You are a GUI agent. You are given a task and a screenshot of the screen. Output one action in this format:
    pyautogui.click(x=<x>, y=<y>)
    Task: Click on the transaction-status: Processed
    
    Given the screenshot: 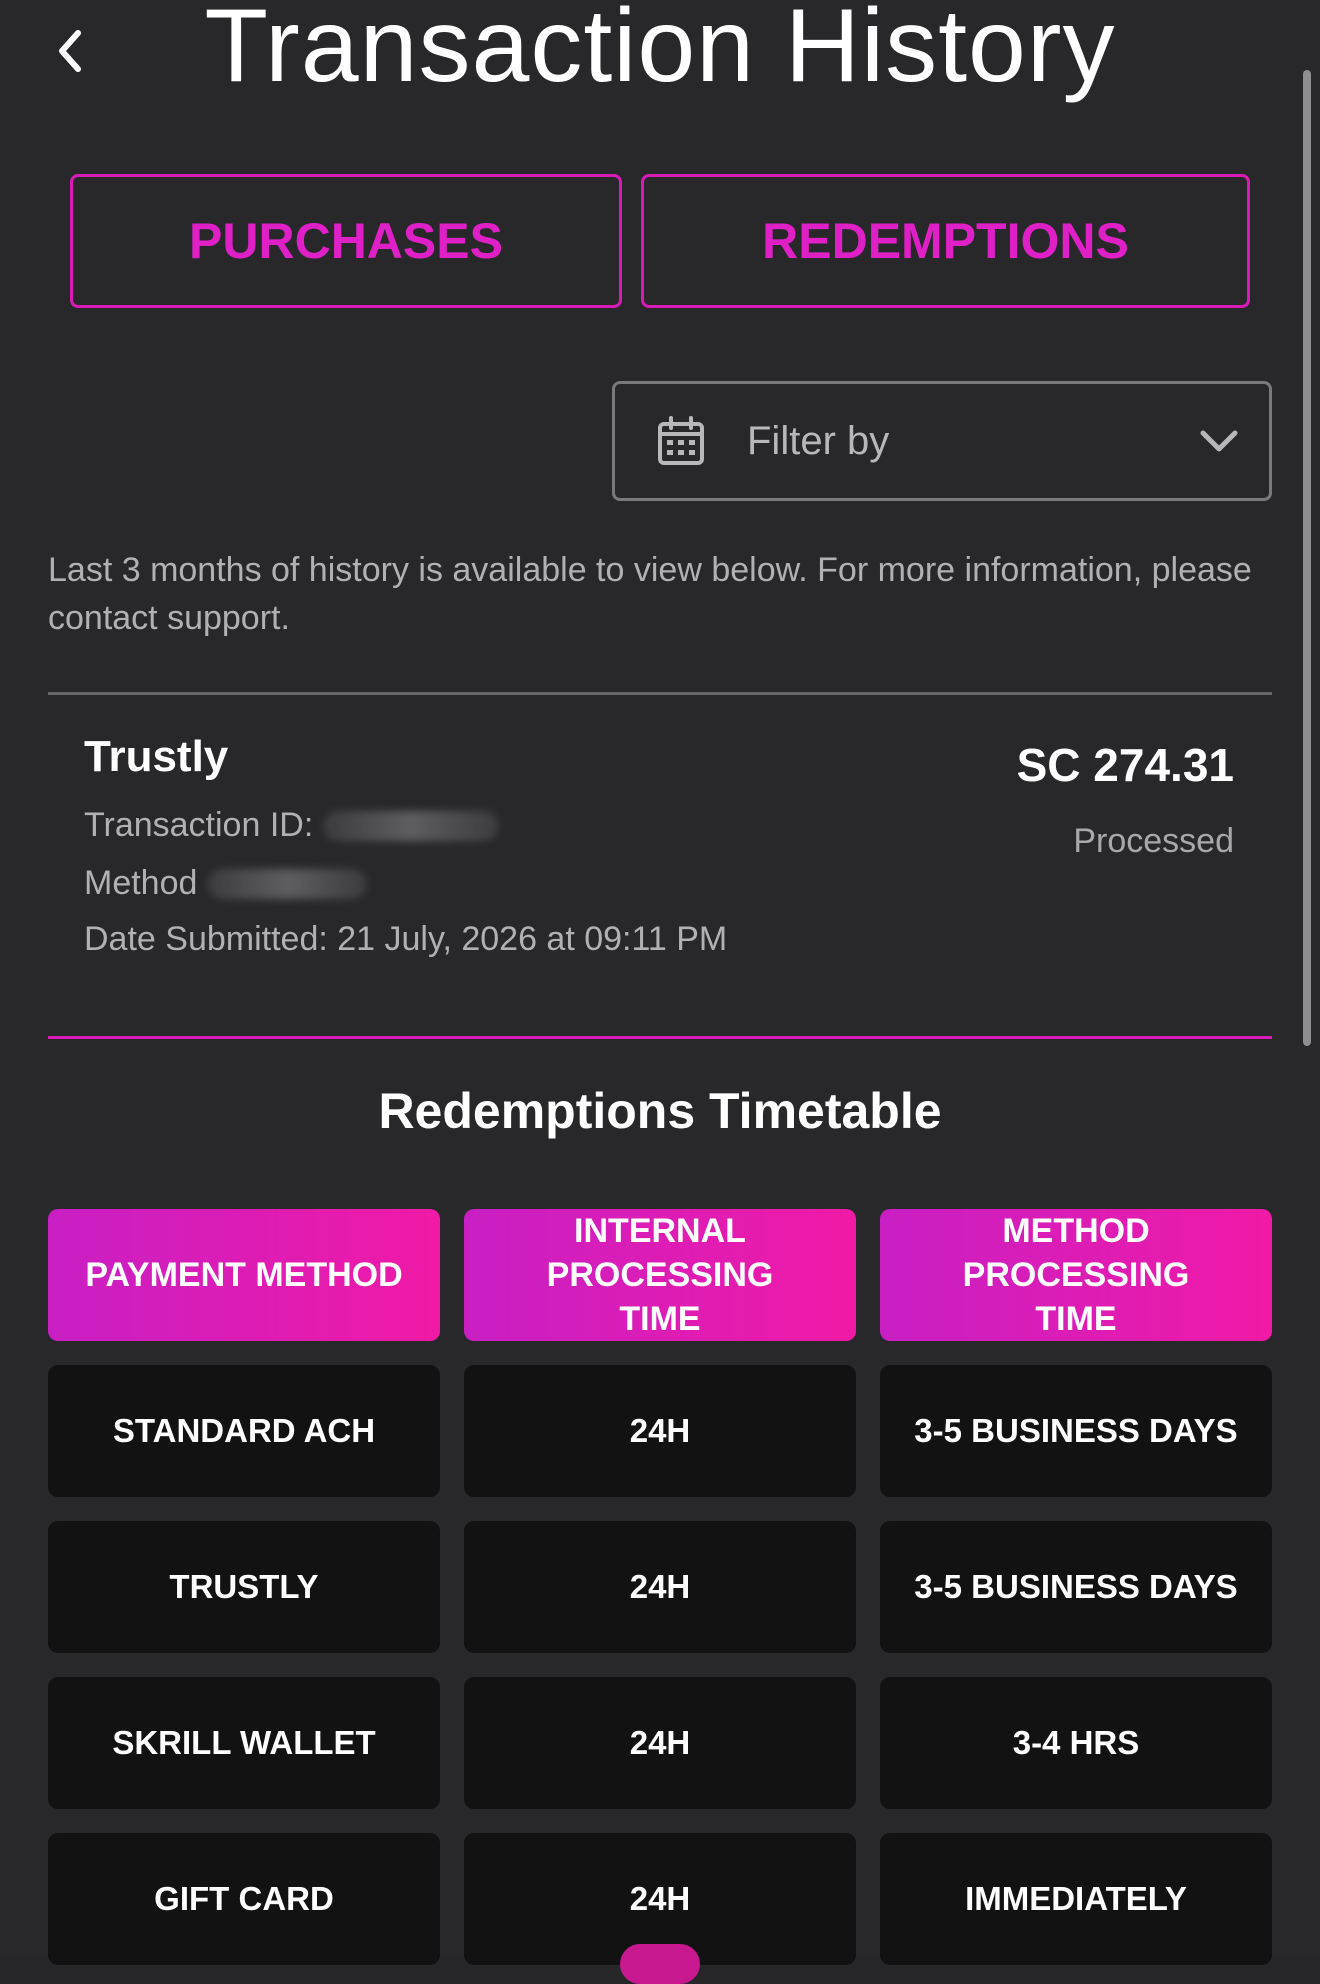 What is the action you would take?
    pyautogui.click(x=1153, y=841)
    